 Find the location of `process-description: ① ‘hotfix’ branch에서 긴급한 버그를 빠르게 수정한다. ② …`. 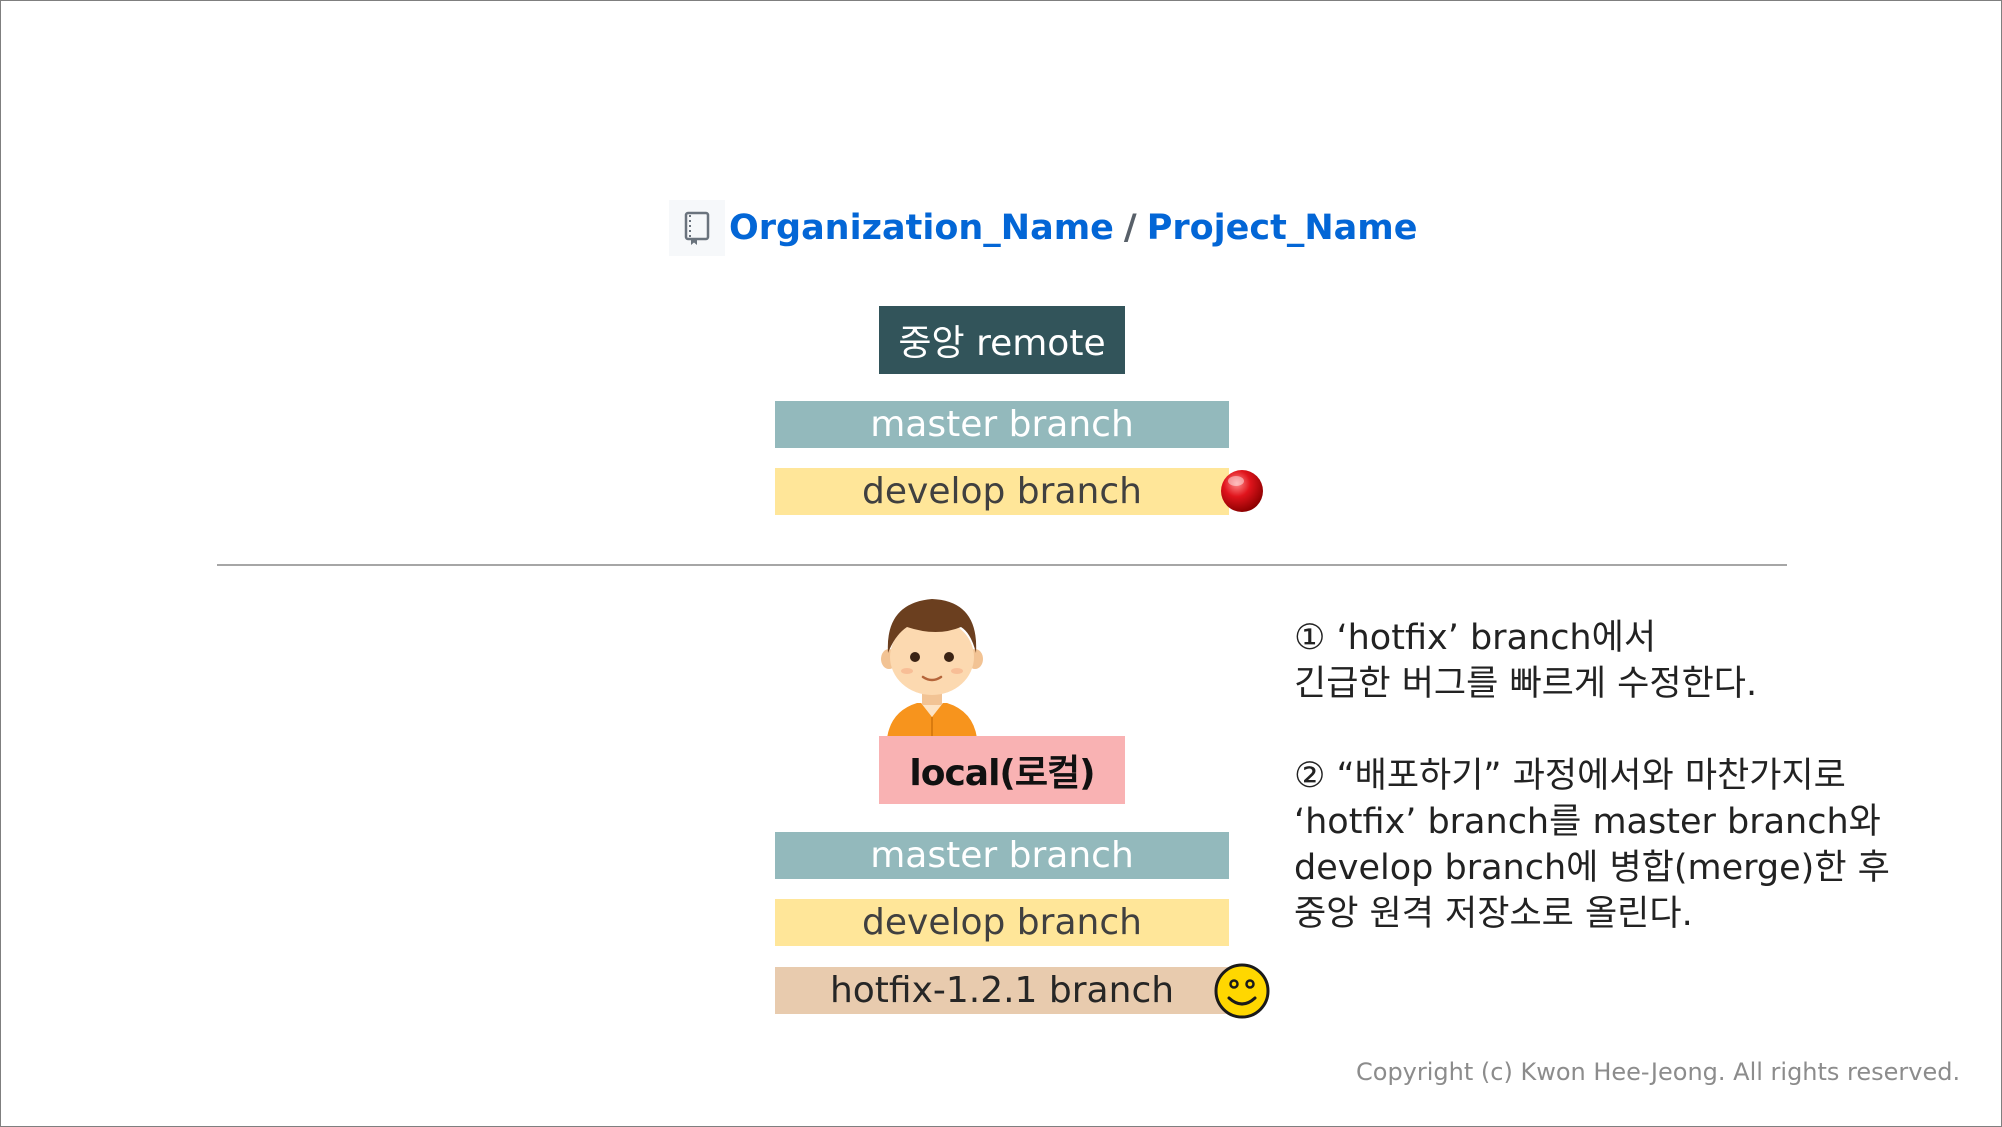

process-description: ① ‘hotfix’ branch에서 긴급한 버그를 빠르게 수정한다. ② … is located at coordinates (1614, 776).